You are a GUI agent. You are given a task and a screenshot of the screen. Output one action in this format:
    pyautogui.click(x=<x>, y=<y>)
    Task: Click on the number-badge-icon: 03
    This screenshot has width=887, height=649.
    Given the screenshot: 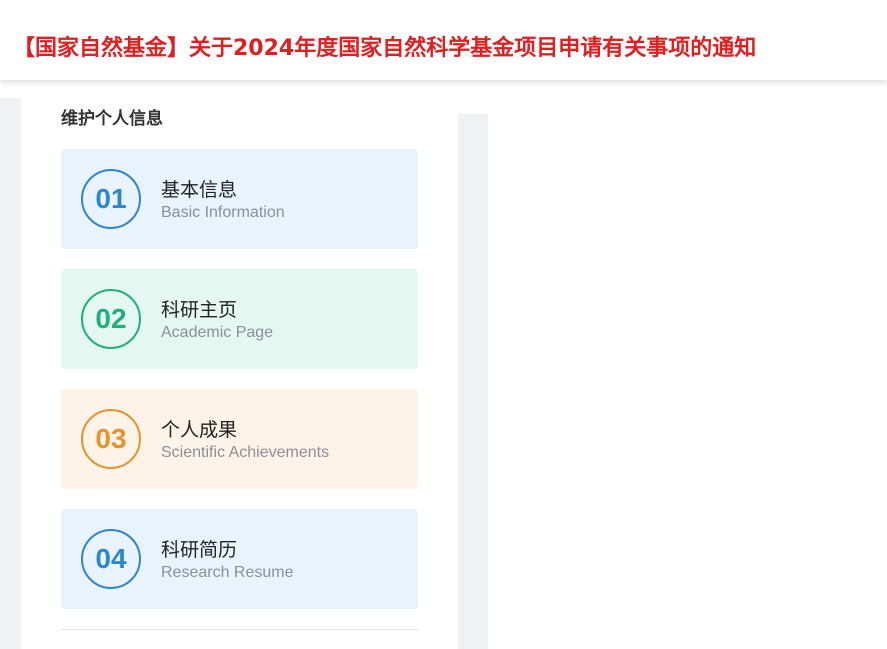 What is the action you would take?
    pyautogui.click(x=111, y=439)
    